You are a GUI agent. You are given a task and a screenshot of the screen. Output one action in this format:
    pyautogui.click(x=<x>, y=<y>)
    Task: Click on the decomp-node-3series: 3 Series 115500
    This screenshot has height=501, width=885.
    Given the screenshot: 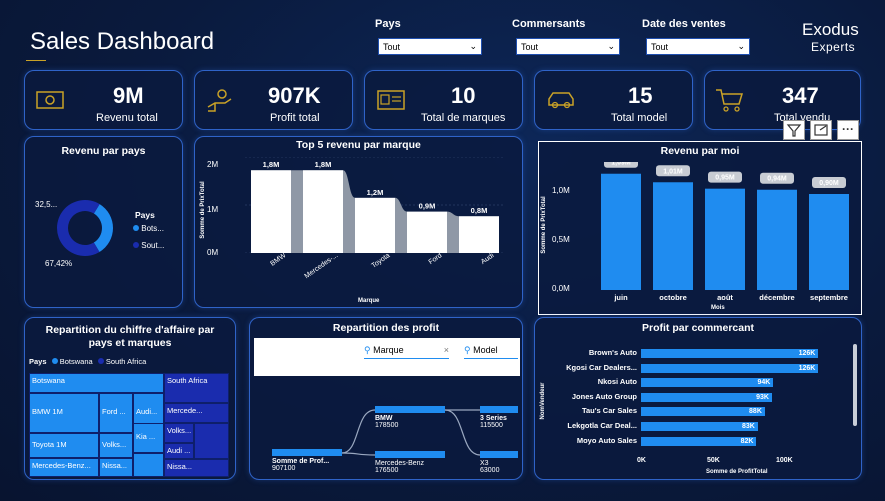 What is the action you would take?
    pyautogui.click(x=499, y=417)
    